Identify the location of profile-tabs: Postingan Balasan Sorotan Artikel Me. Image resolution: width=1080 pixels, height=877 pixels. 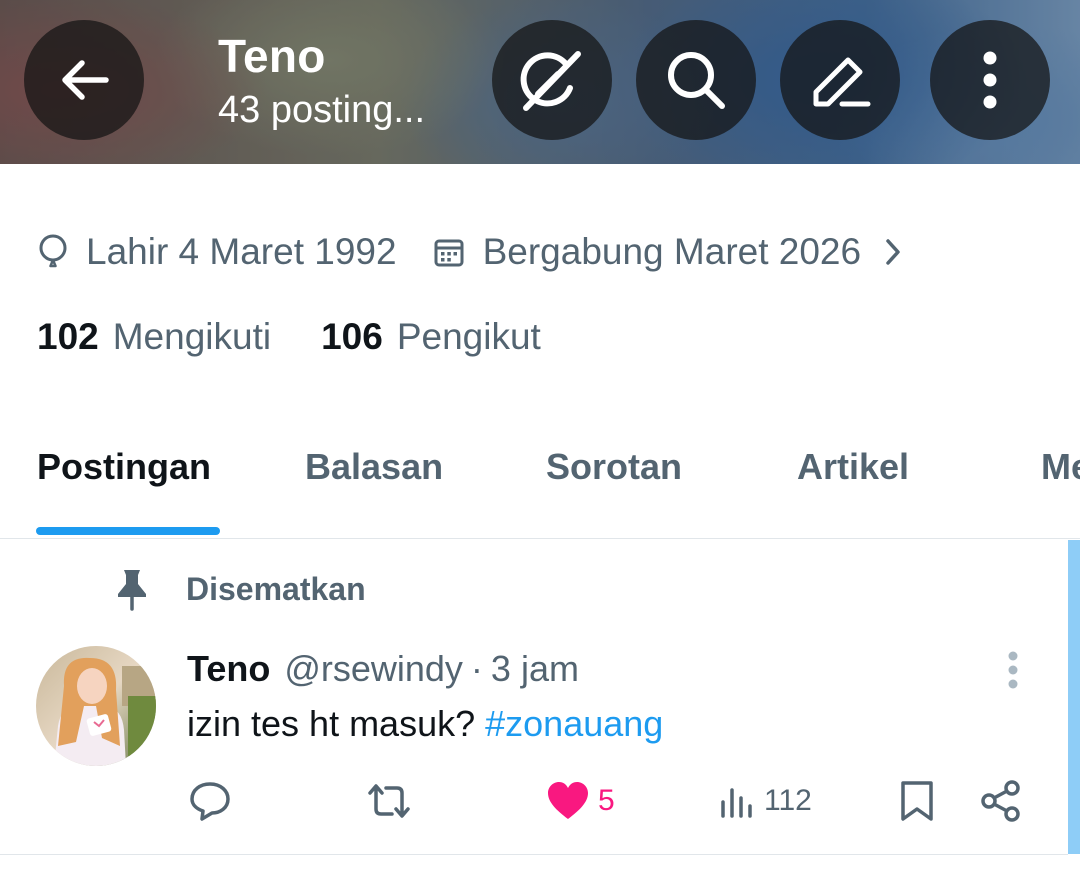
(540, 484).